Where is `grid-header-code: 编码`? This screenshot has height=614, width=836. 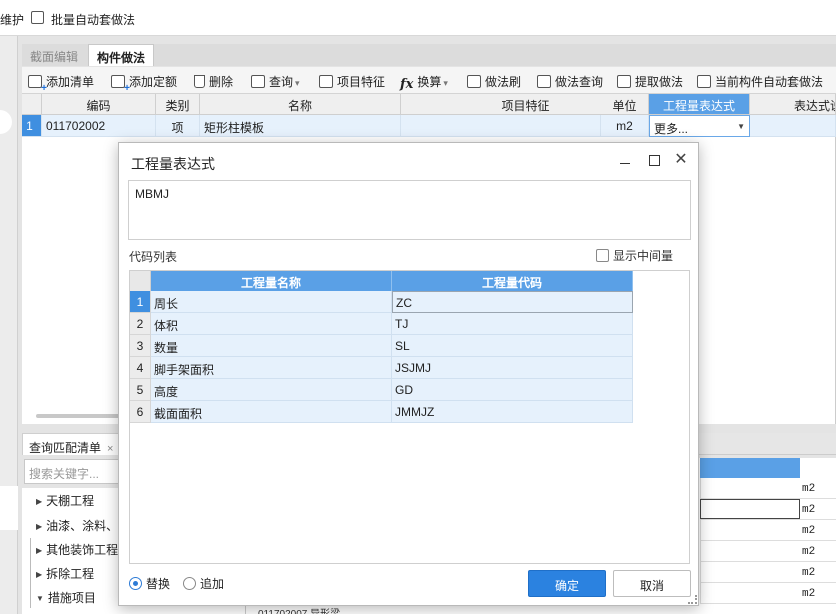
grid-header-code: 编码 is located at coordinates (99, 104).